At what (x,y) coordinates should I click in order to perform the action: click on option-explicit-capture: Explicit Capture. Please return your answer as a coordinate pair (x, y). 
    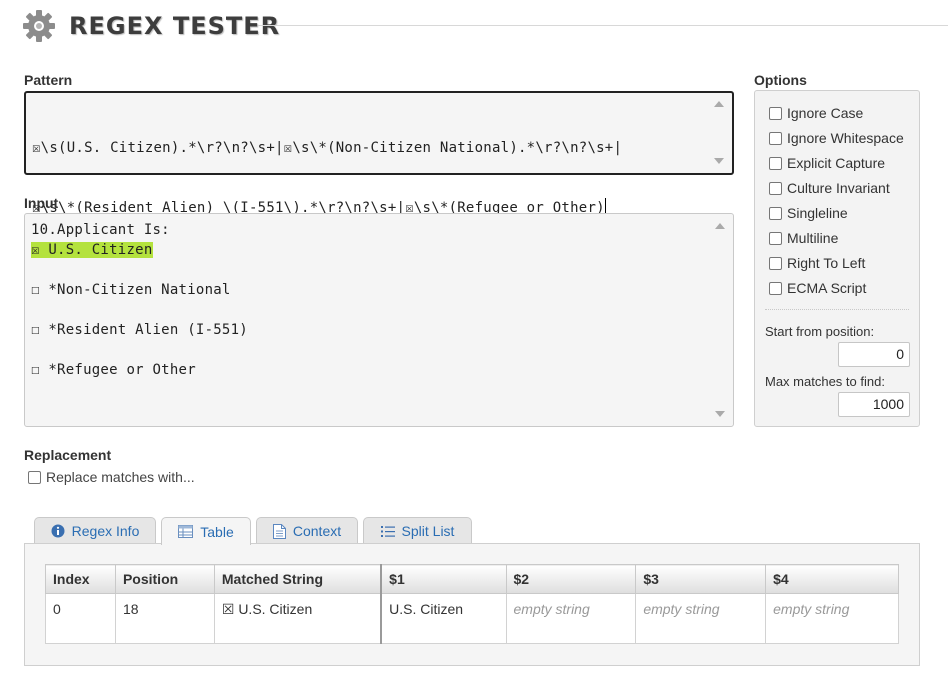
    Looking at the image, I should click on (827, 163).